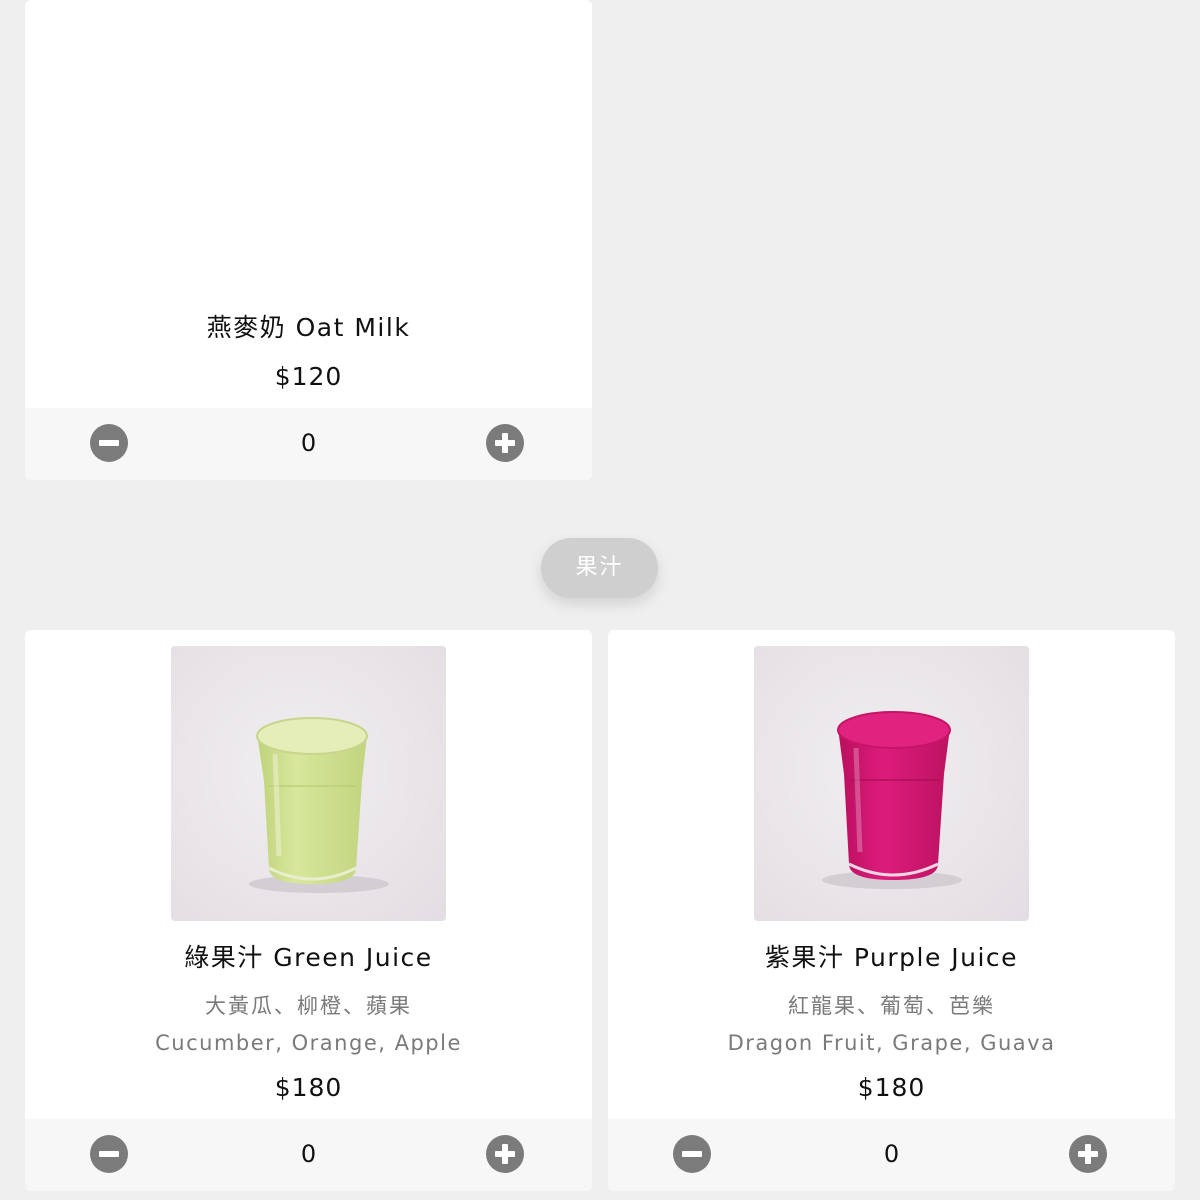  I want to click on purple-juice-glass-image, so click(891, 783).